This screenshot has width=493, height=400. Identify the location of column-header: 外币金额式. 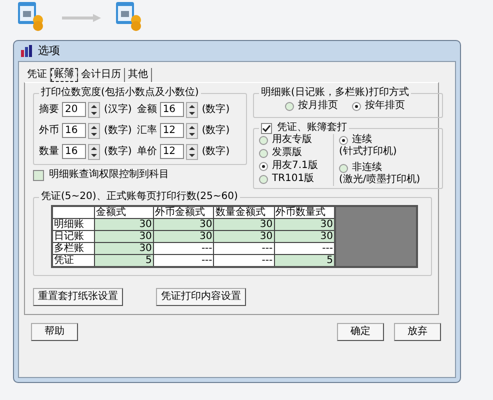
(183, 212).